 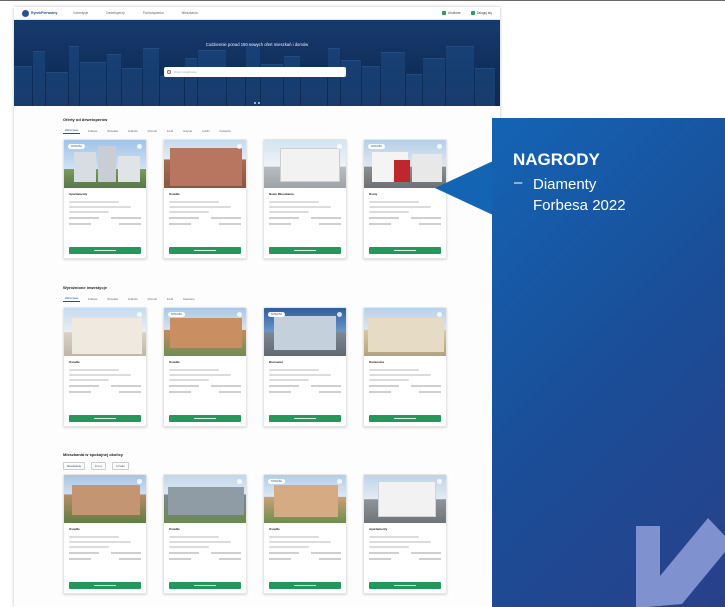 I want to click on filter-chip: Mieszkania, so click(x=74, y=466).